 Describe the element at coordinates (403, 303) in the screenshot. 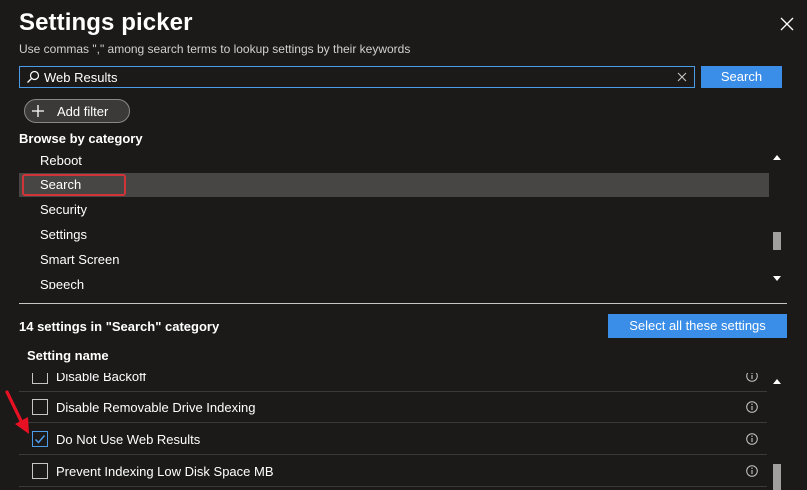

I see `divider` at that location.